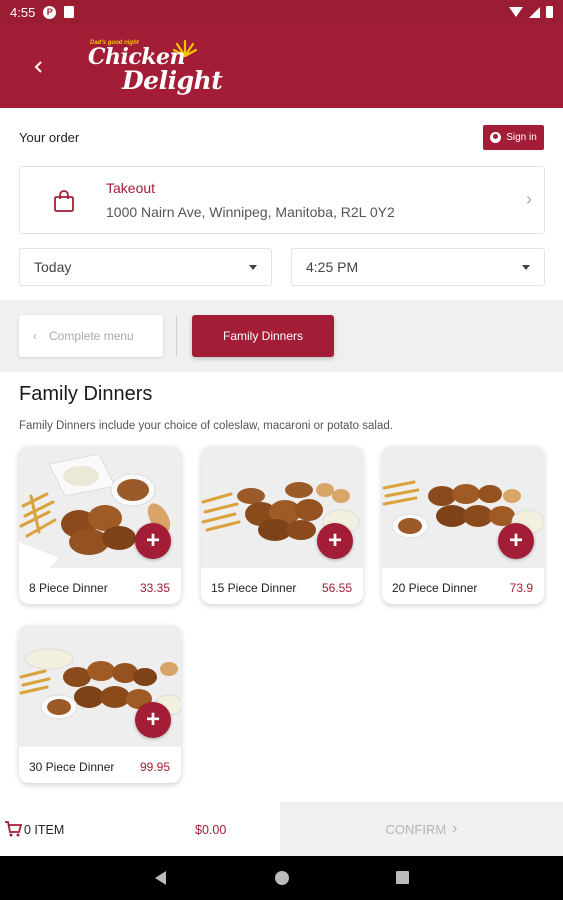 The width and height of the screenshot is (563, 900). I want to click on confirm-label: CONFIRM, so click(416, 829).